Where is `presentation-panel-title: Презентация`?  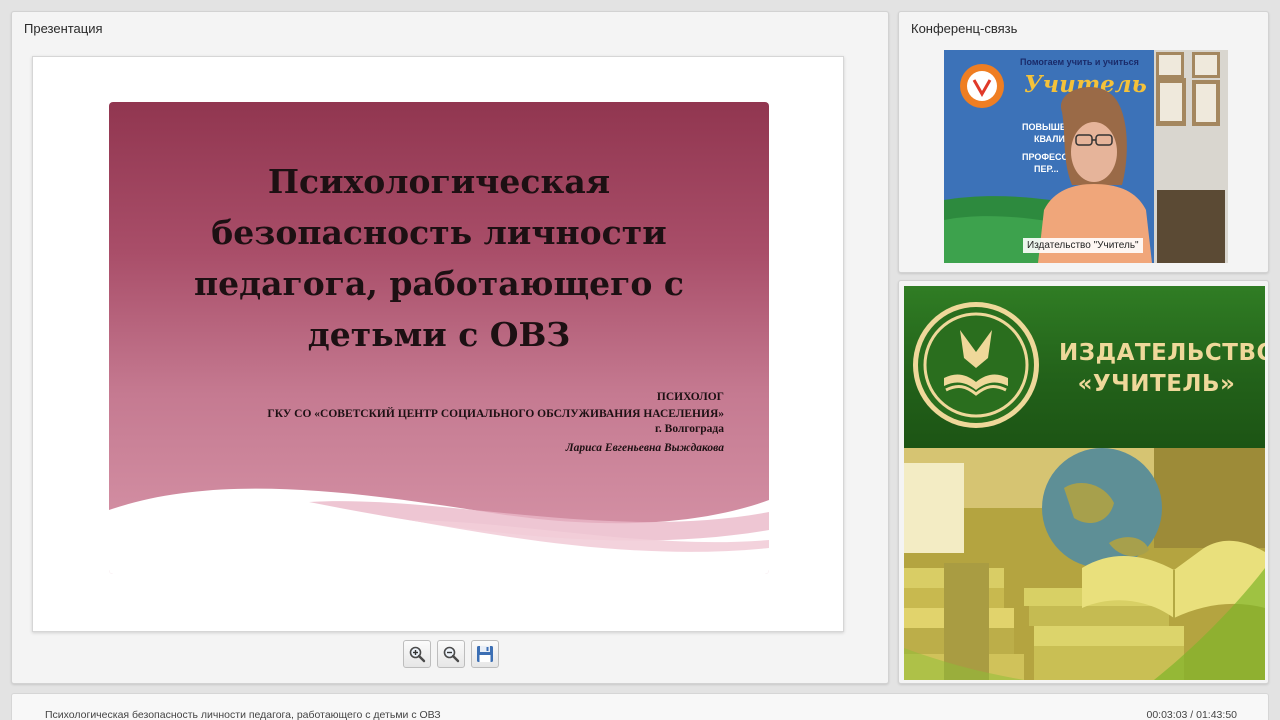 presentation-panel-title: Презентация is located at coordinates (63, 28).